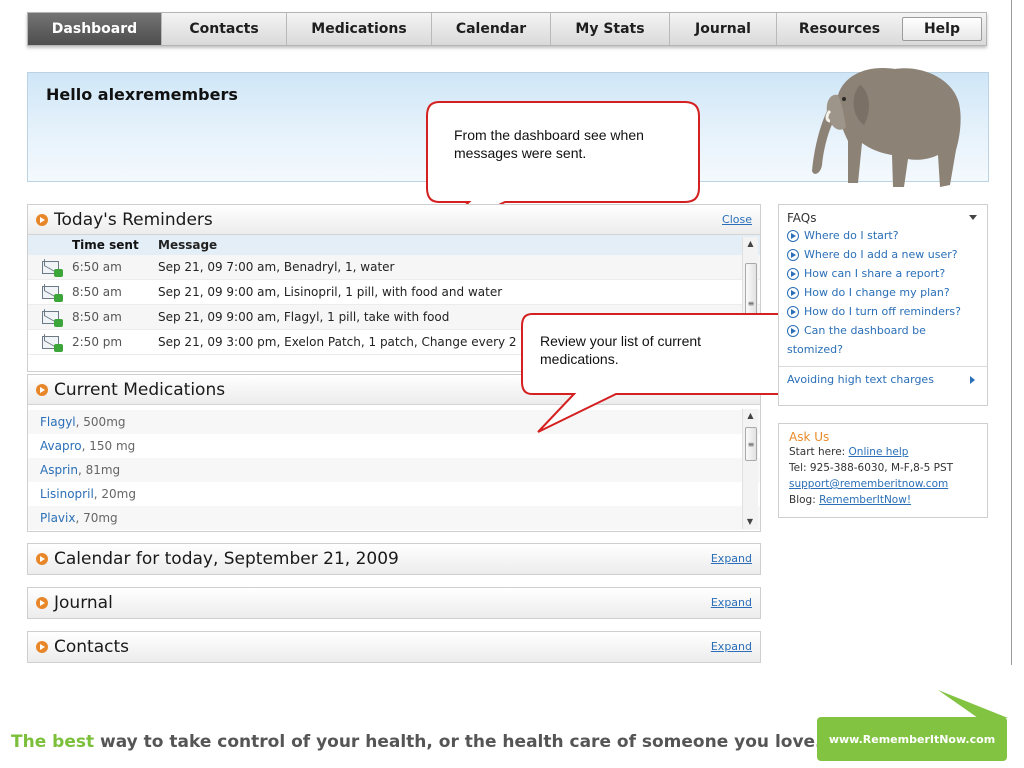  I want to click on journal-header: Journal Expand, so click(394, 603).